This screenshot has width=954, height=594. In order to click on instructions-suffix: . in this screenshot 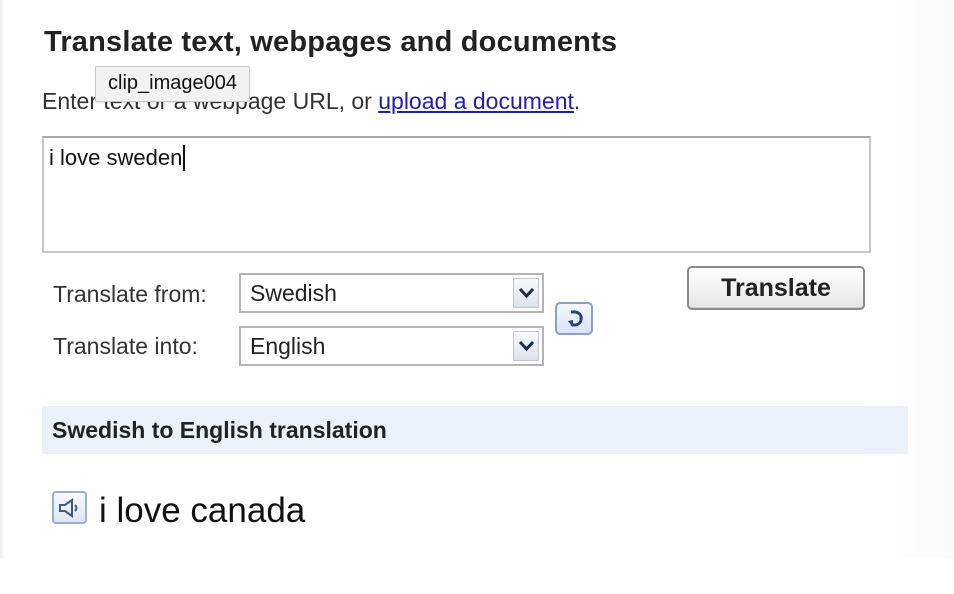, I will do `click(577, 101)`.